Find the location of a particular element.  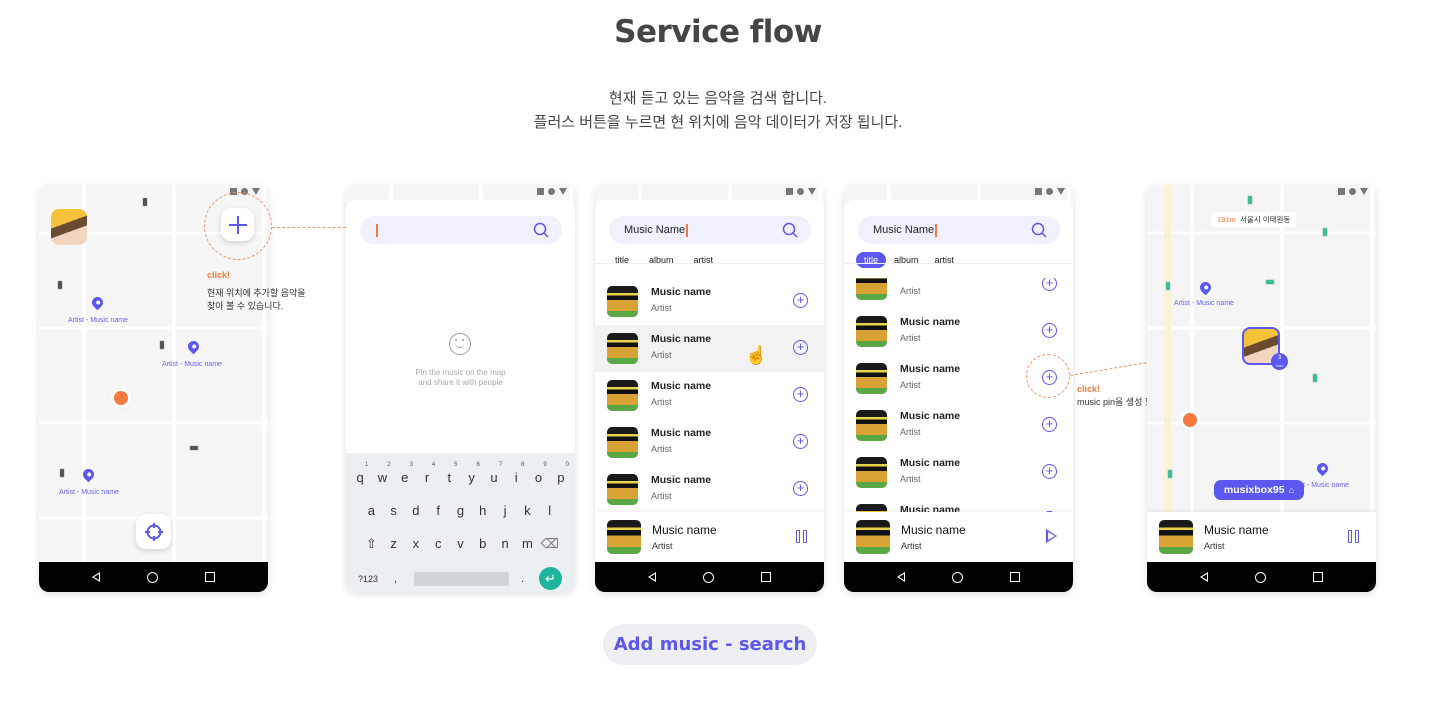

key-z: z is located at coordinates (393, 544).